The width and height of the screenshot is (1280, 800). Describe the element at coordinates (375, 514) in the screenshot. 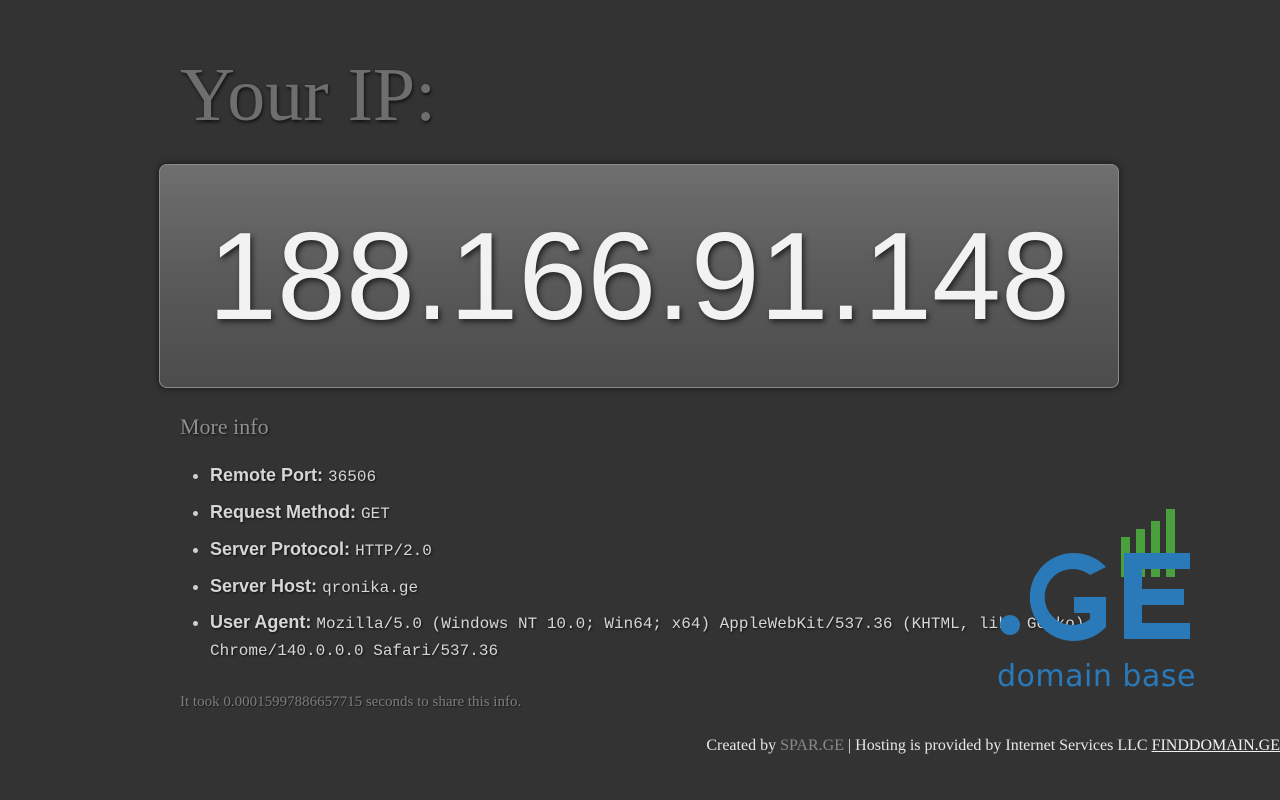

I see `request-method-value: GET` at that location.